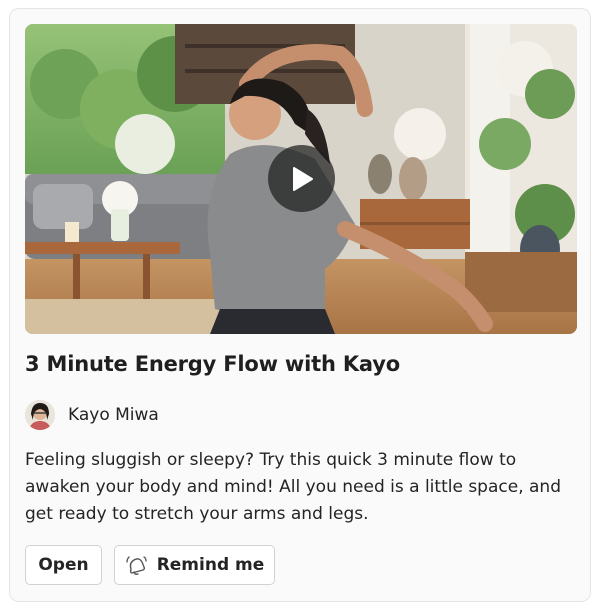 The height and width of the screenshot is (610, 600). I want to click on bell-ringing-icon, so click(136, 565).